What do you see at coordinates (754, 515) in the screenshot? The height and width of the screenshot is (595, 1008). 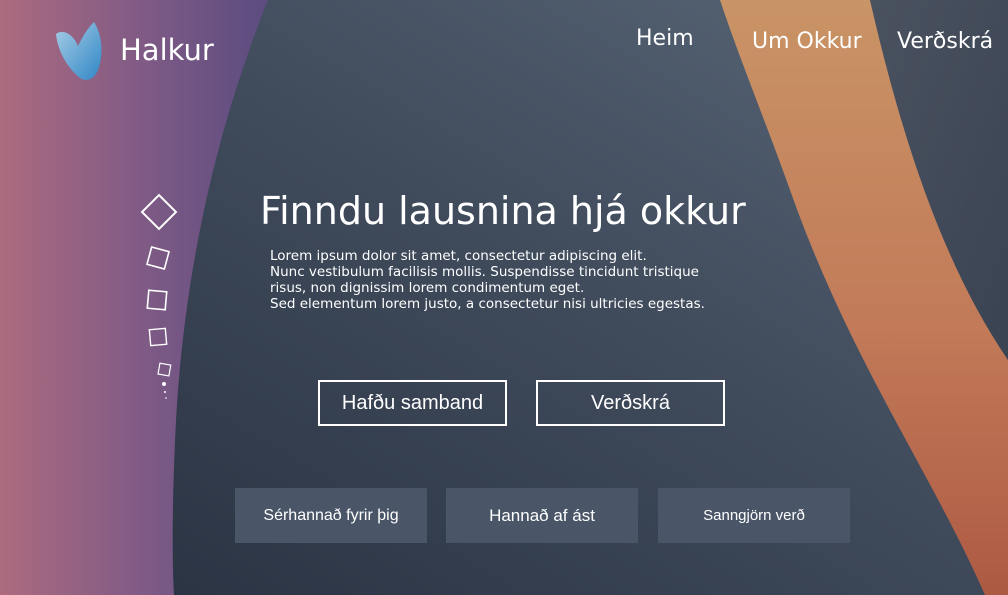 I see `feature-card-fair-price: Sanngjörn verð` at bounding box center [754, 515].